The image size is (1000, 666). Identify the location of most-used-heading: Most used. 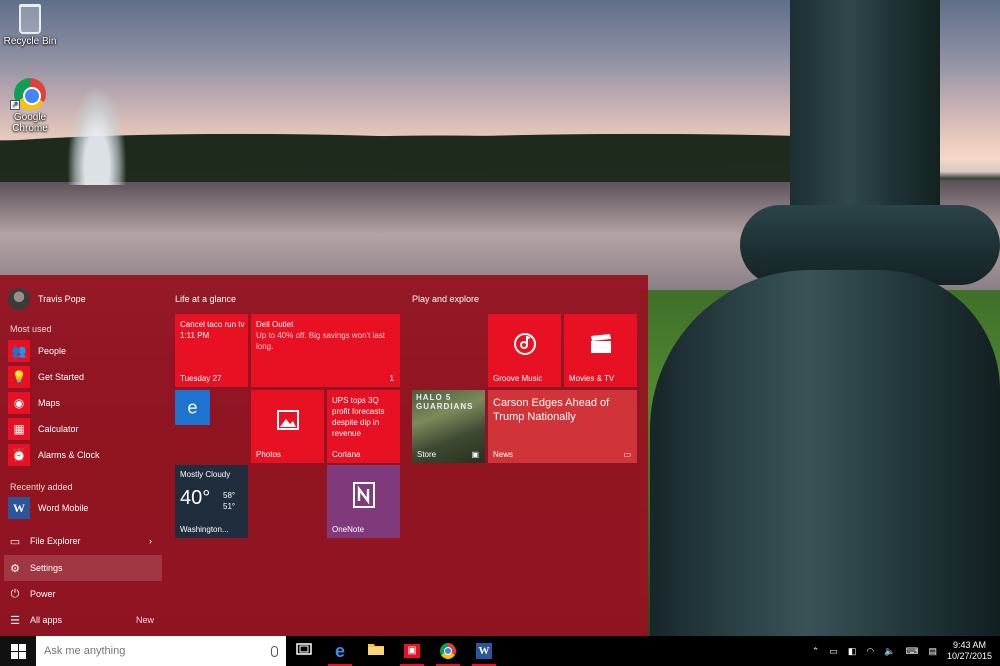
(31, 329).